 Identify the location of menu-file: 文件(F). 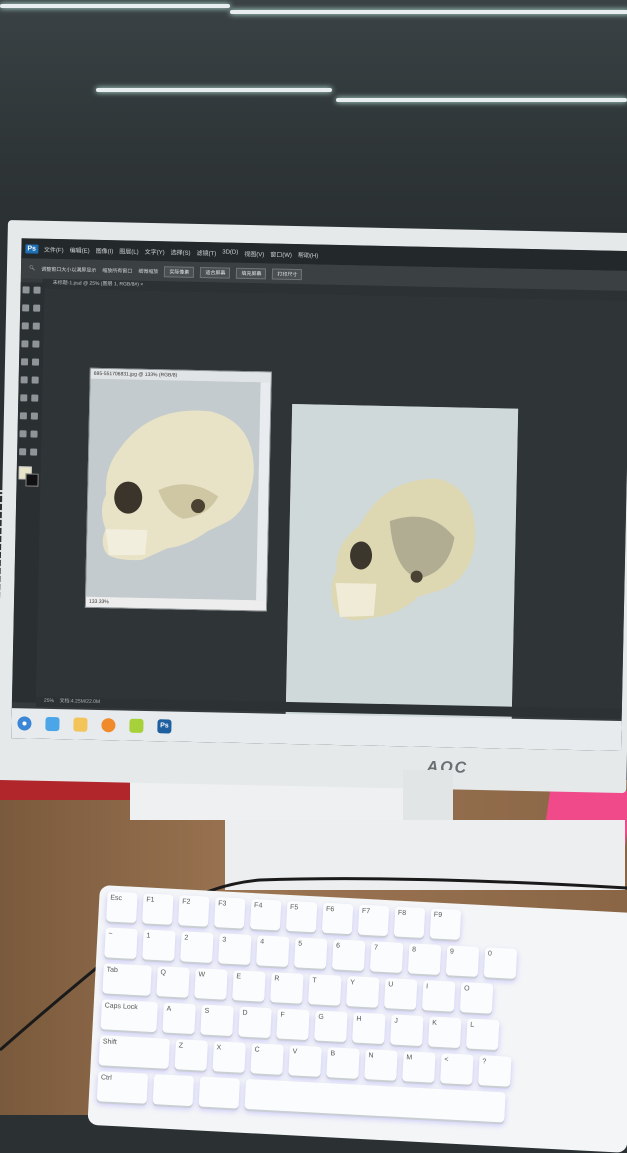
(54, 248).